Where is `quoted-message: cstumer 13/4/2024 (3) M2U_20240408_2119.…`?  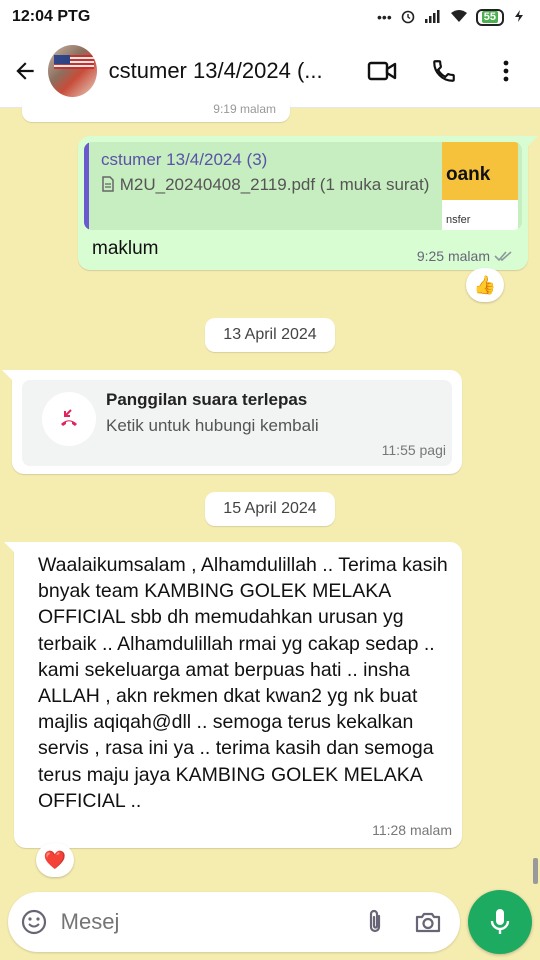
quoted-message: cstumer 13/4/2024 (3) M2U_20240408_2119.… is located at coordinates (303, 186).